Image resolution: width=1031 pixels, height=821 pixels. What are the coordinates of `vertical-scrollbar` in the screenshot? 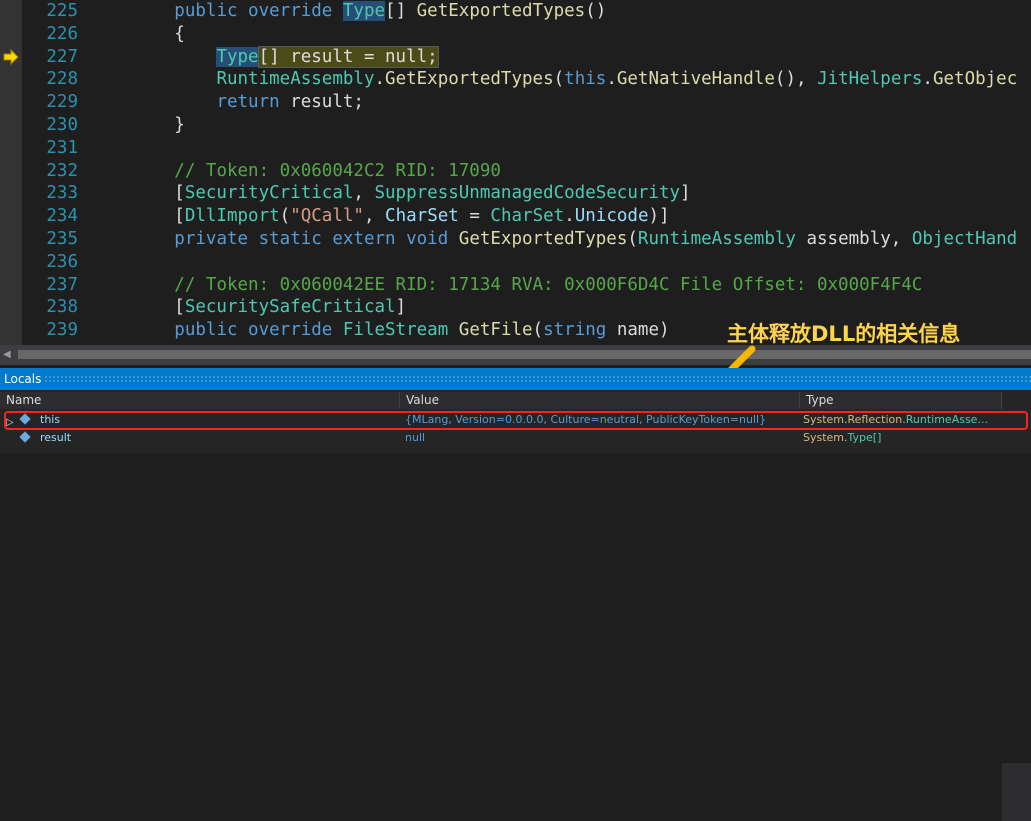 It's located at (1016, 792).